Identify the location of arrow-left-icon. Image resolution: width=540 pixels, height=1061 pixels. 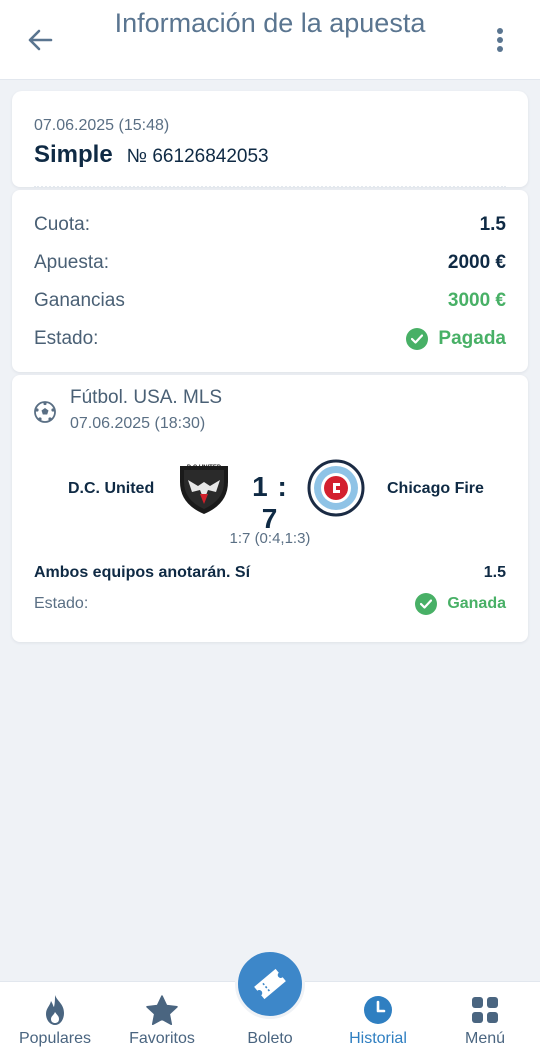
(40, 40).